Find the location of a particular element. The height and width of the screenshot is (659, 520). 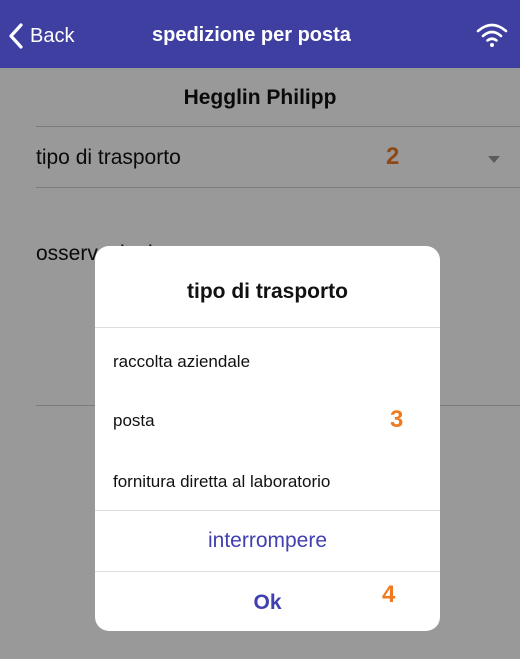

option-fornitura-diretta: fornitura diretta al laboratorio is located at coordinates (273, 482).